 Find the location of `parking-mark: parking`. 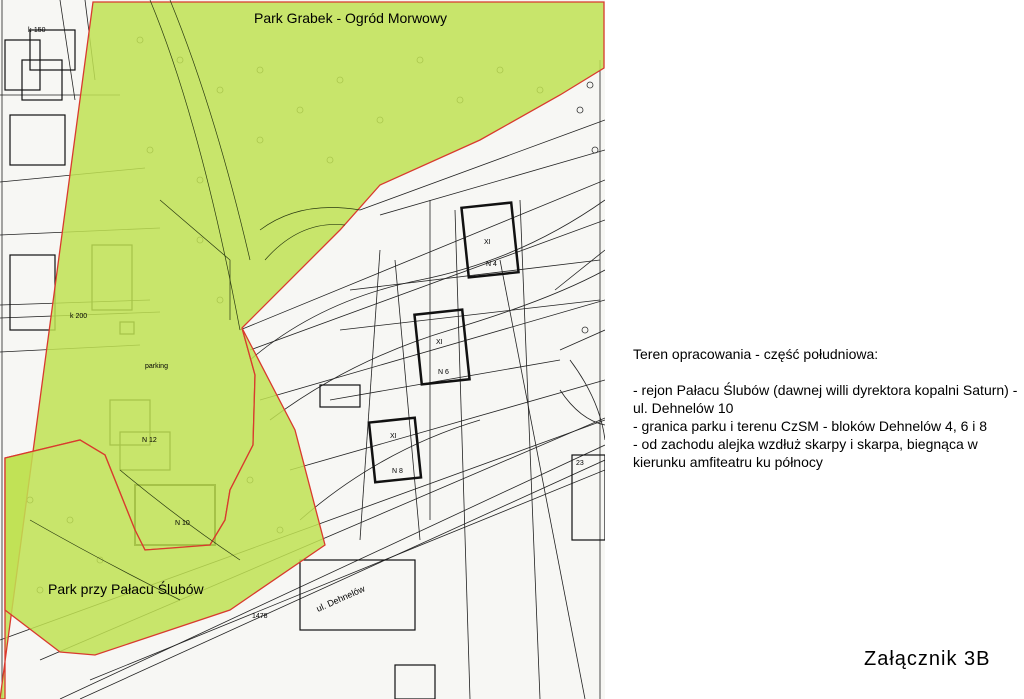

parking-mark: parking is located at coordinates (156, 366).